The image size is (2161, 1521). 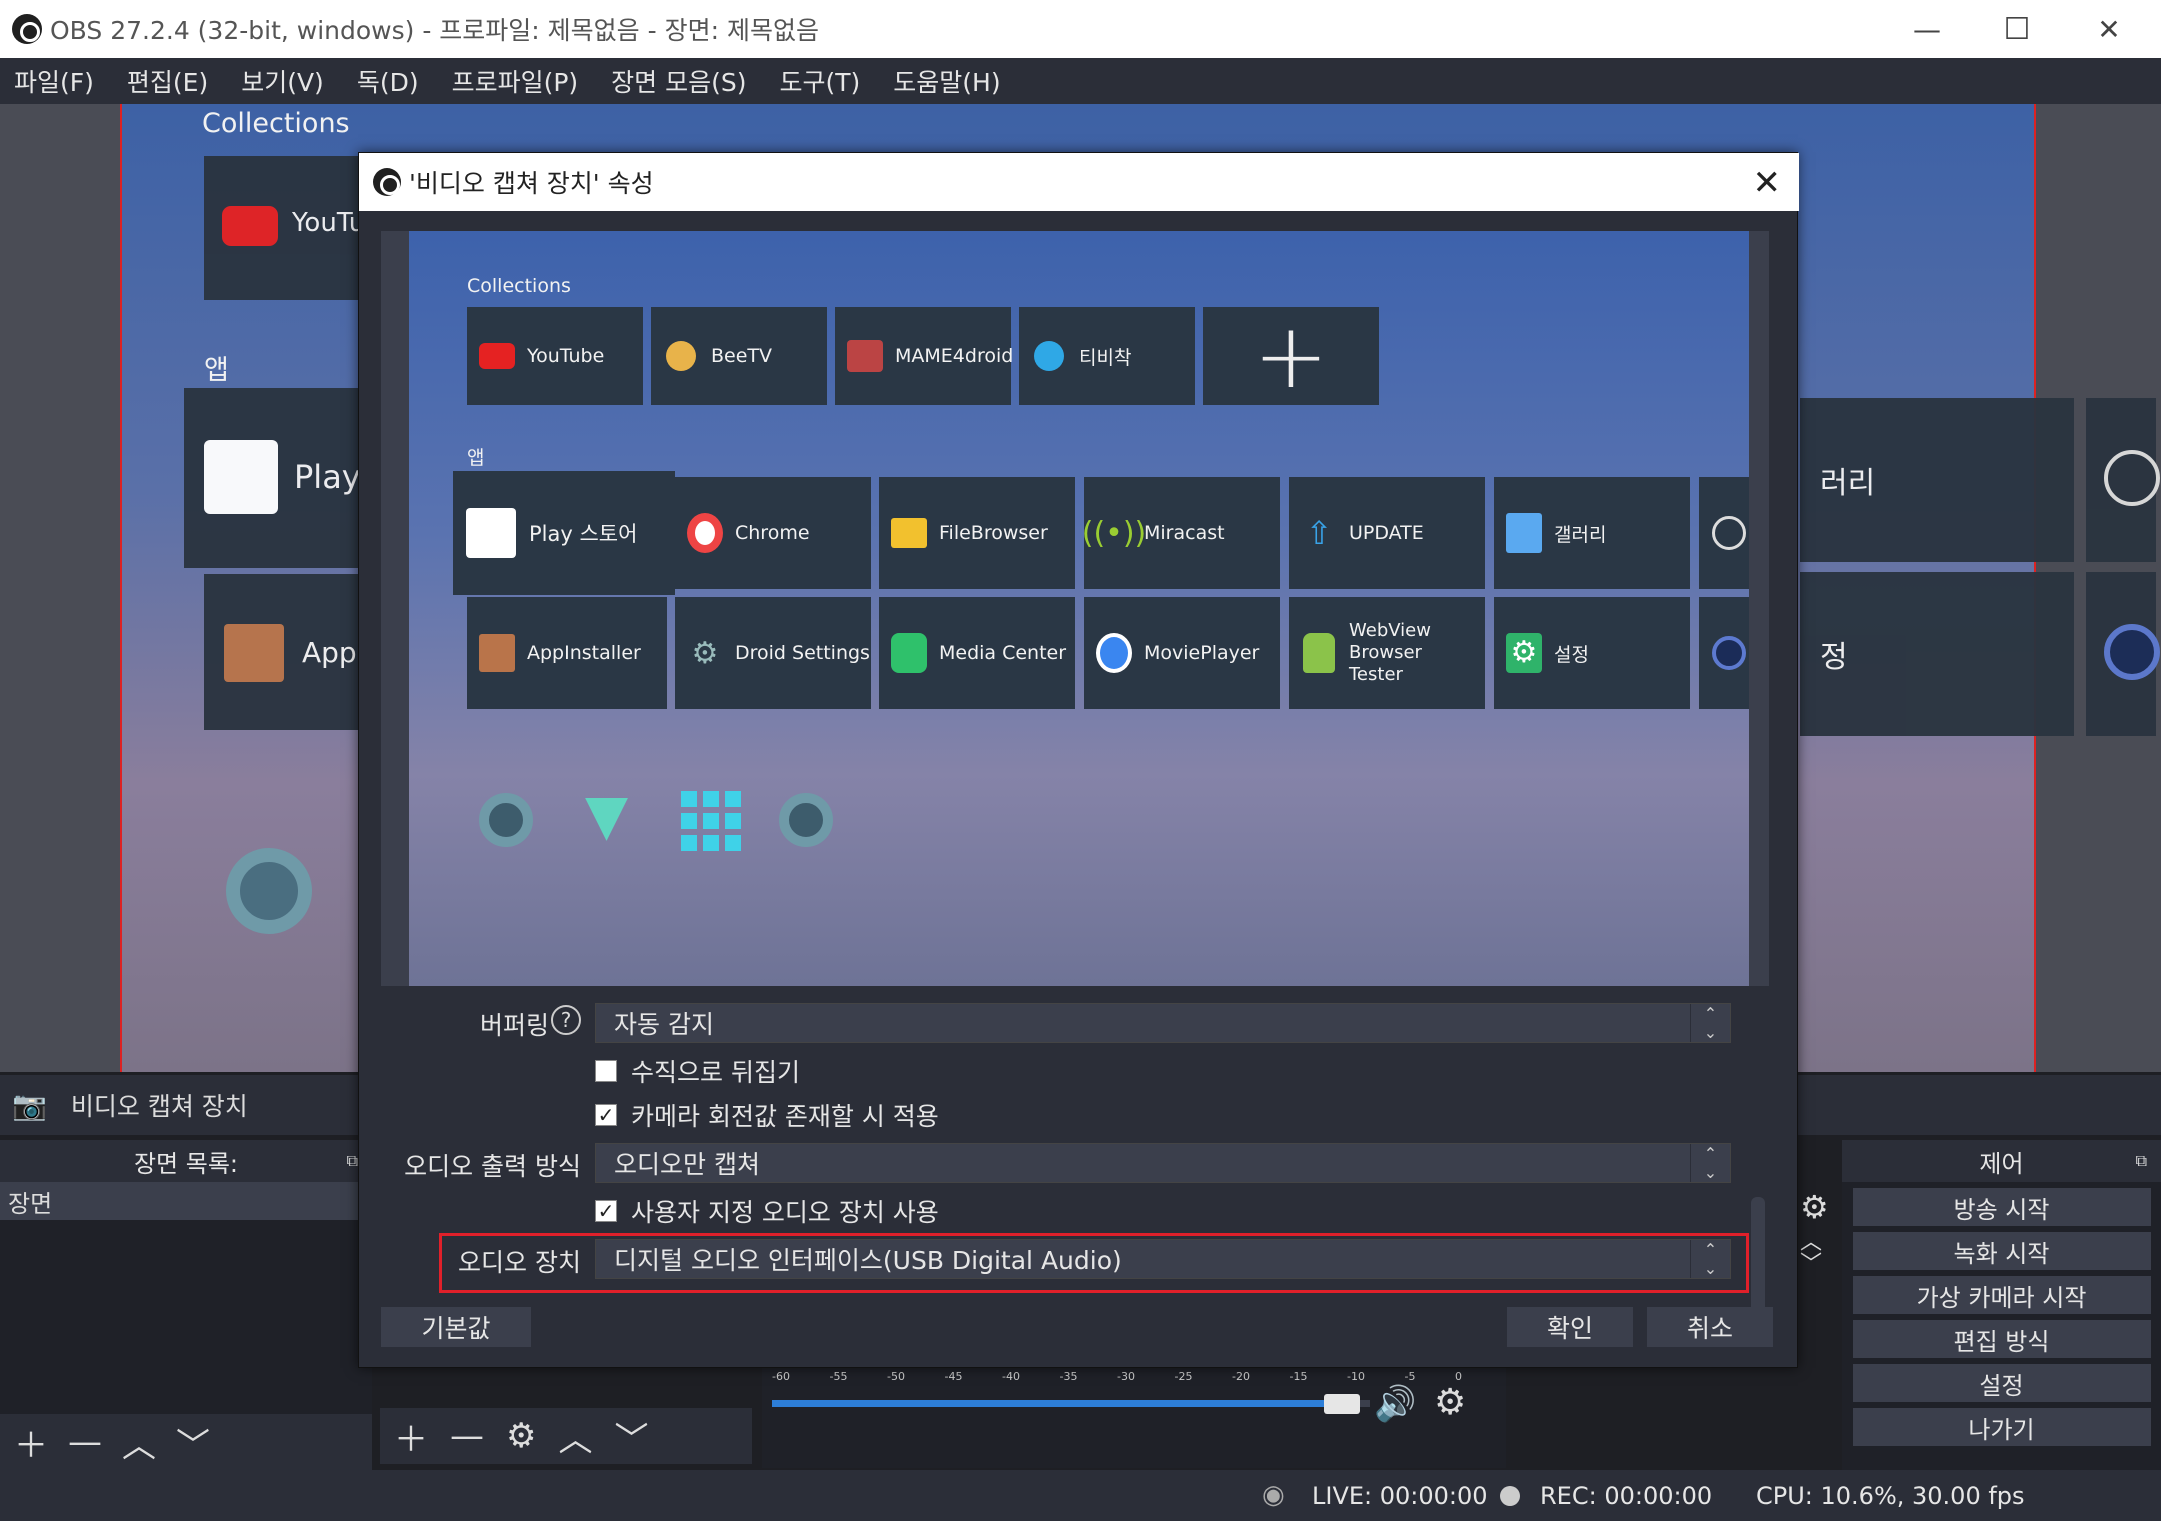 I want to click on tile-tvchak: 티비착, so click(x=1107, y=356).